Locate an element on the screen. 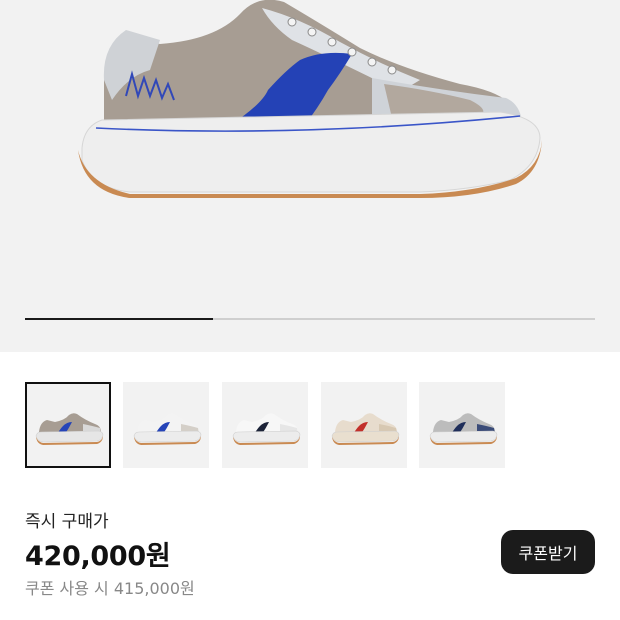 The width and height of the screenshot is (620, 620). coupon-price-note: 쿠폰 사용 시 415,000원 is located at coordinates (110, 588).